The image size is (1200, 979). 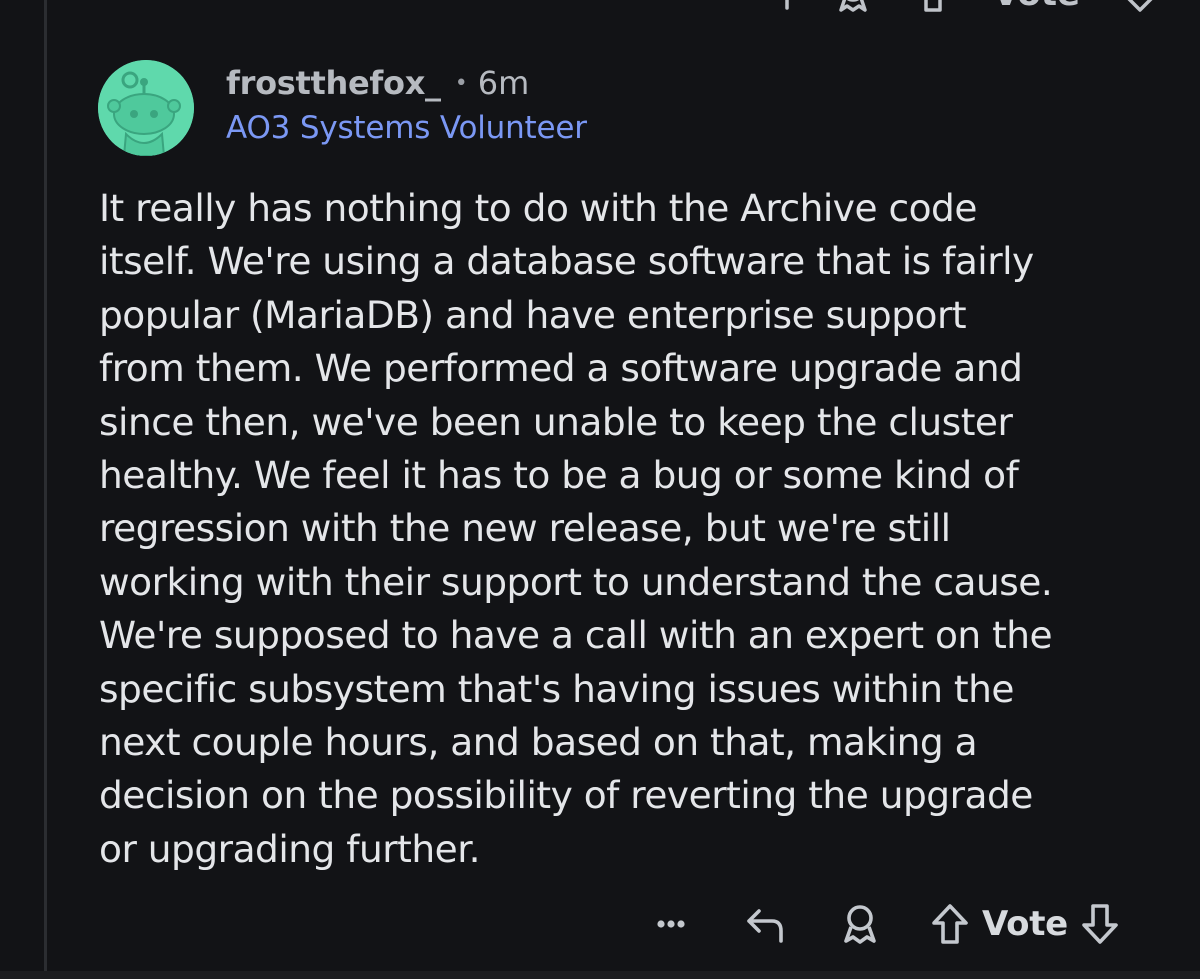 I want to click on snoo-avatar-icon, so click(x=146, y=108).